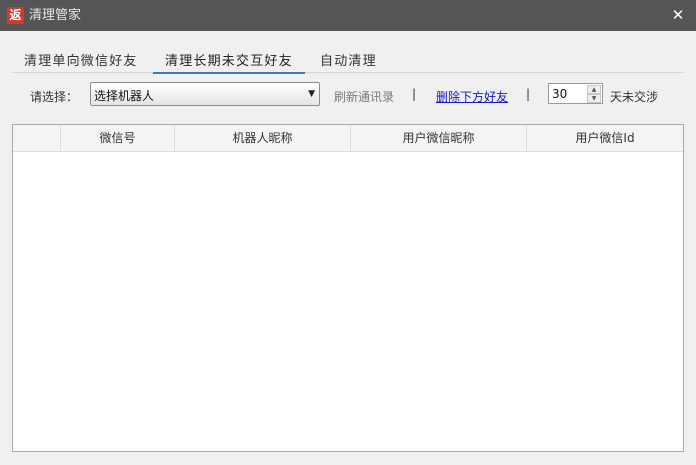  Describe the element at coordinates (575, 93) in the screenshot. I see `days-stepper: 30 ▲ ▼` at that location.